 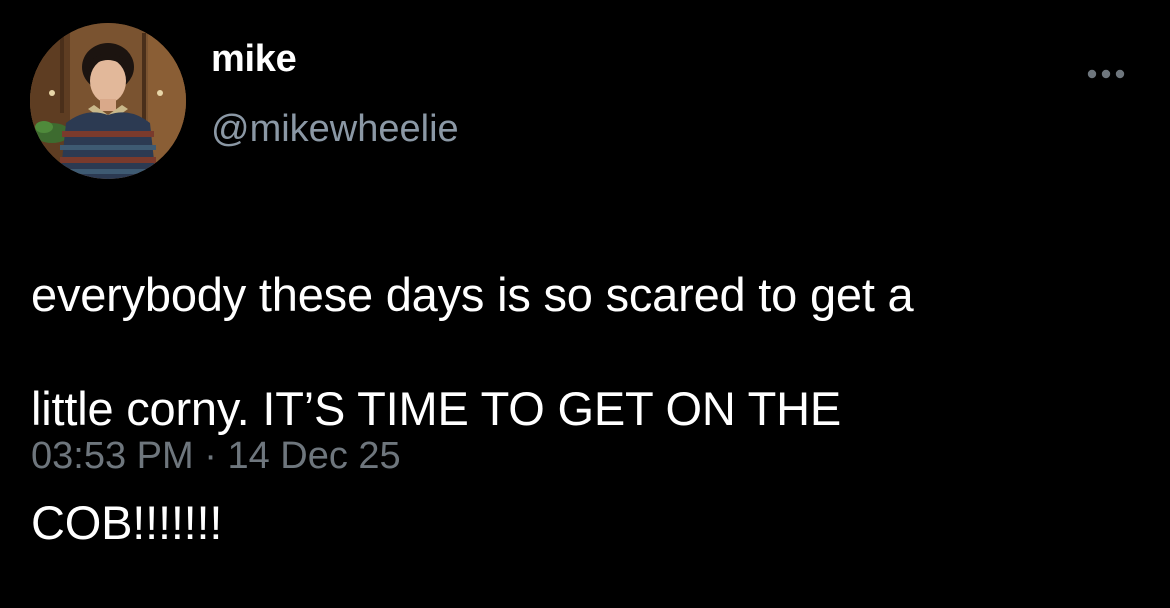 What do you see at coordinates (335, 129) in the screenshot?
I see `user-handle: @mikewheelie` at bounding box center [335, 129].